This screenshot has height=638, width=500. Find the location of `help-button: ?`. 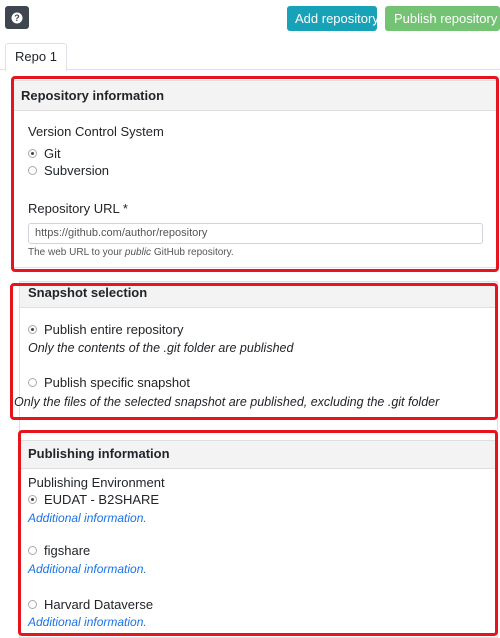

help-button: ? is located at coordinates (17, 17).